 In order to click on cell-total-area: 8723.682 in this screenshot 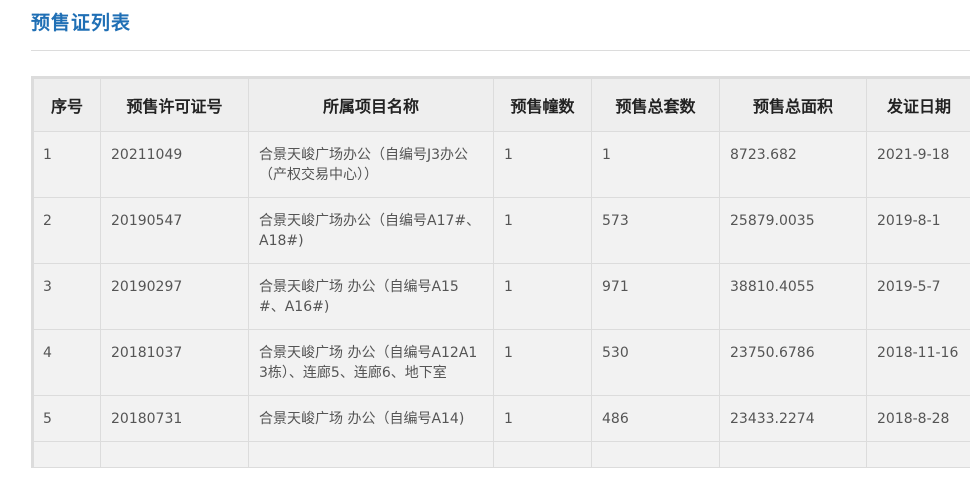, I will do `click(793, 164)`.